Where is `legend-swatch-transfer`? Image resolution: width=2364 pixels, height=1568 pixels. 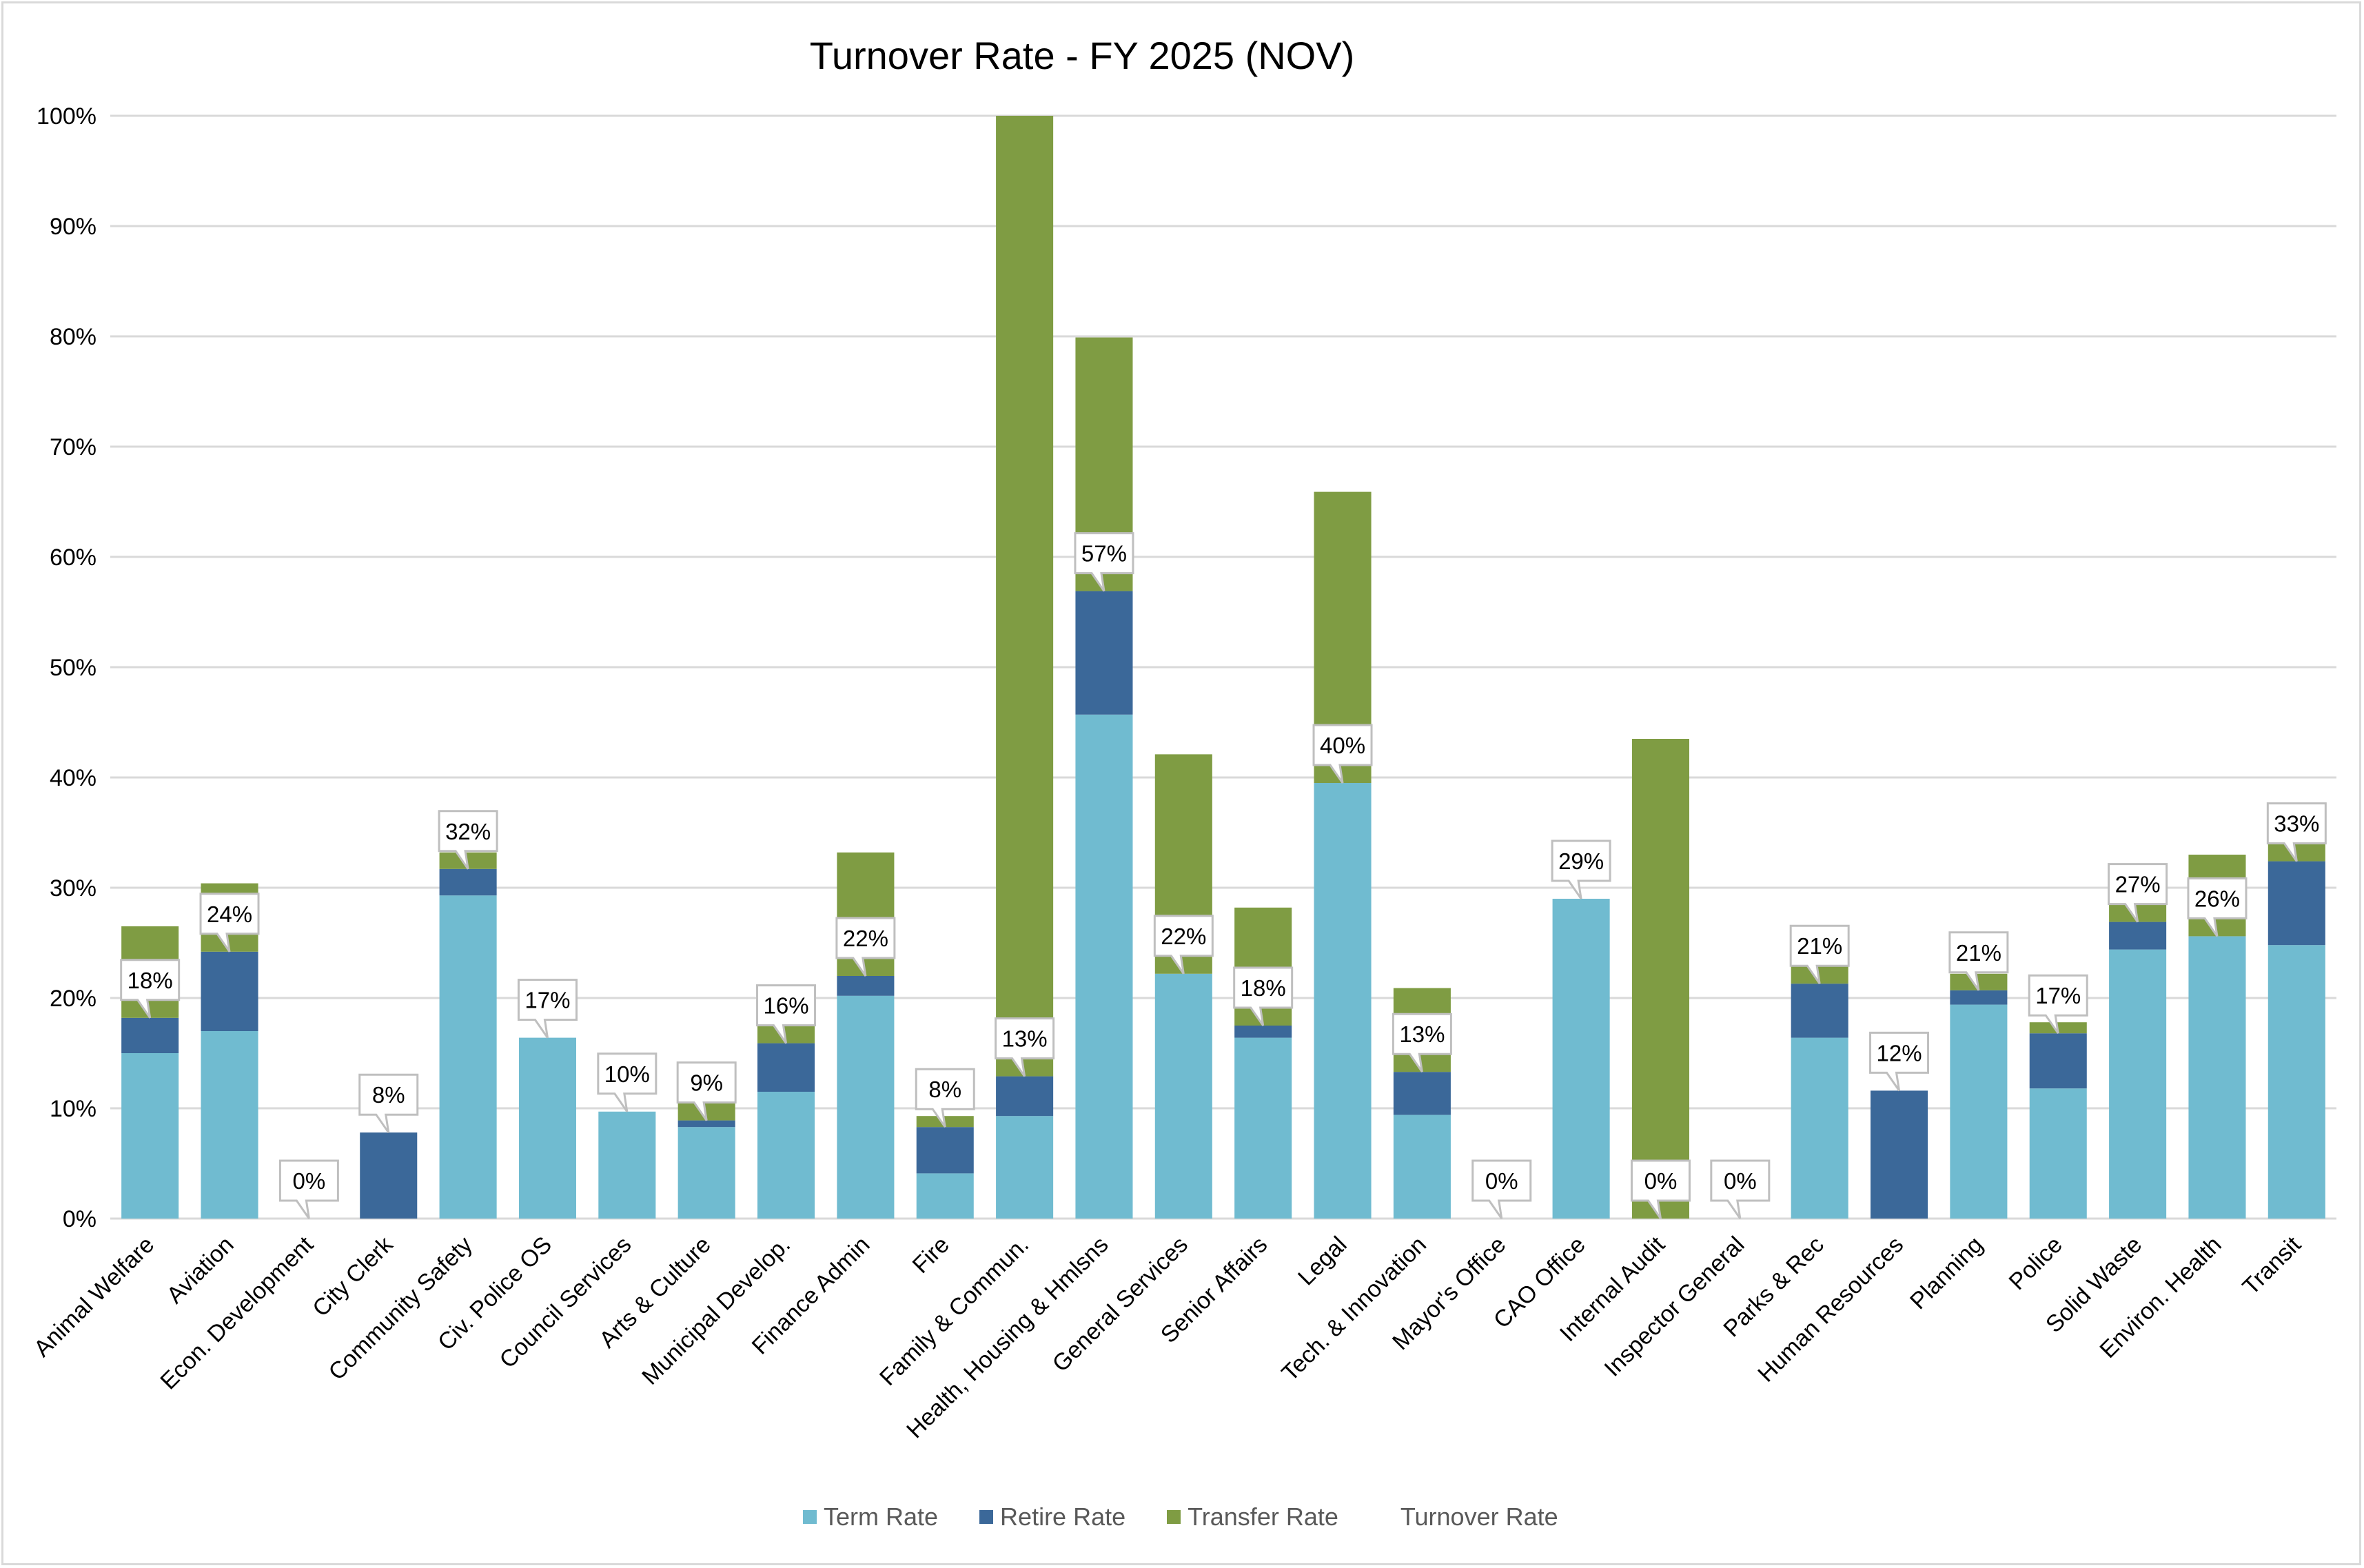 legend-swatch-transfer is located at coordinates (1174, 1517).